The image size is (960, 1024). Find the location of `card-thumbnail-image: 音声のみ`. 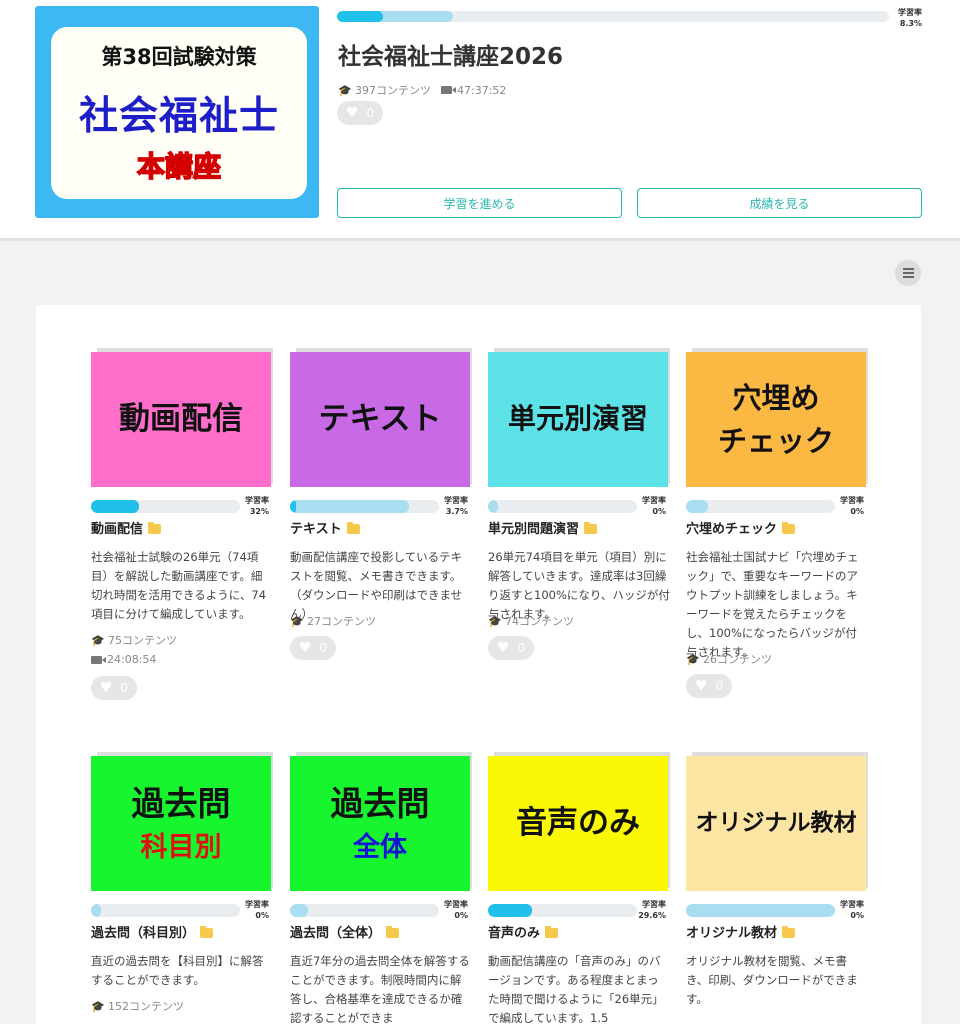

card-thumbnail-image: 音声のみ is located at coordinates (578, 823).